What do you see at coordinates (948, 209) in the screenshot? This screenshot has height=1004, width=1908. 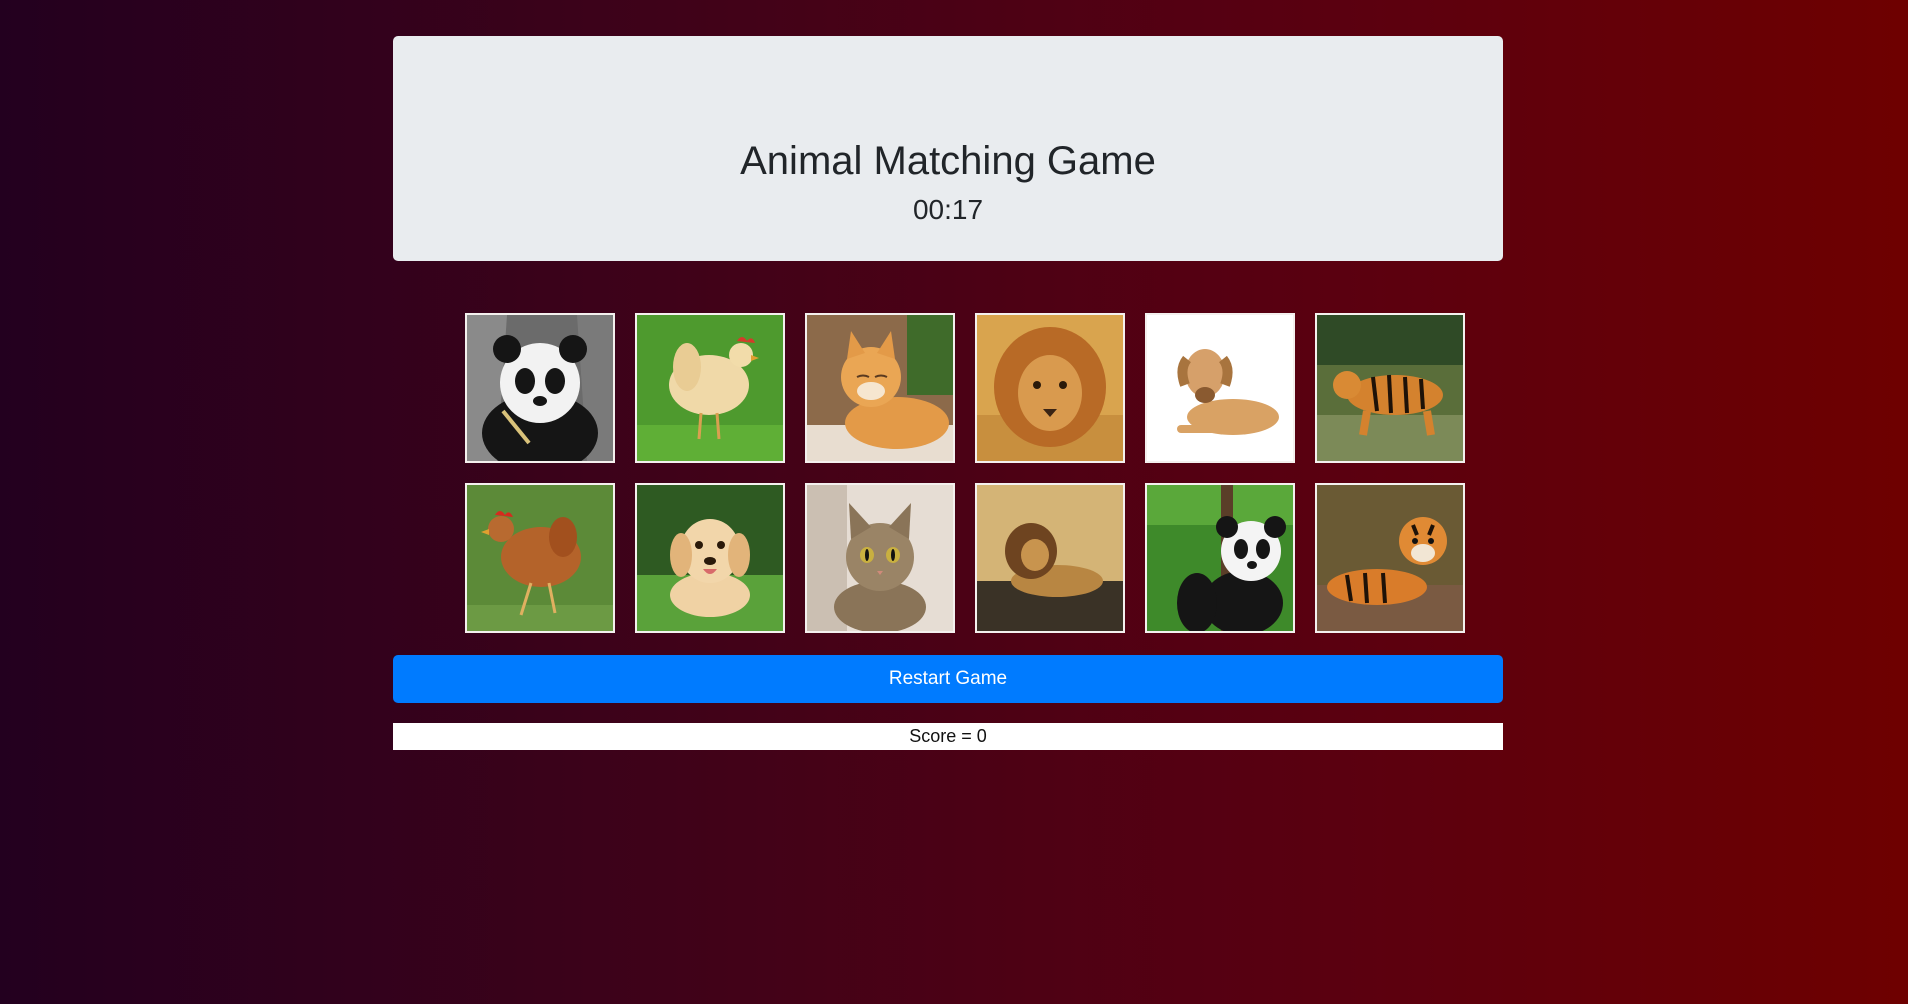 I see `game-timer: 00:17` at bounding box center [948, 209].